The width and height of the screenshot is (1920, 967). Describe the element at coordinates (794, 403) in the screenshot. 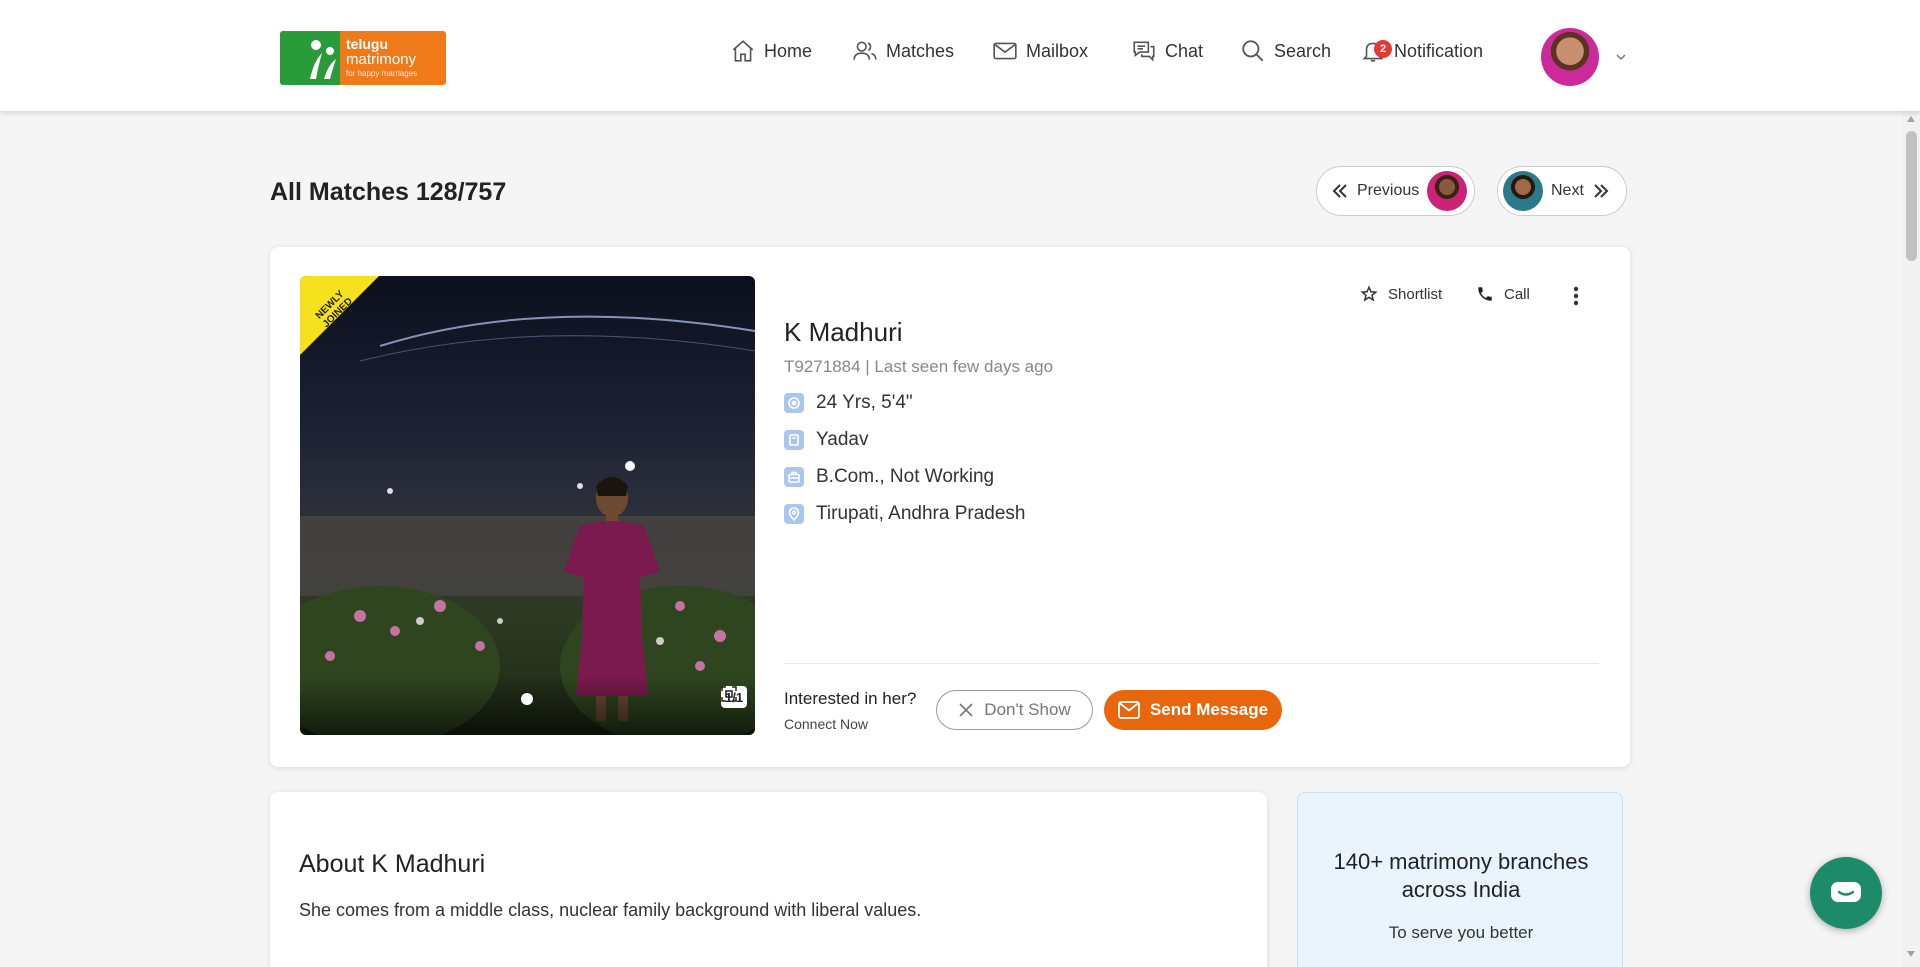

I see `age-icon` at that location.